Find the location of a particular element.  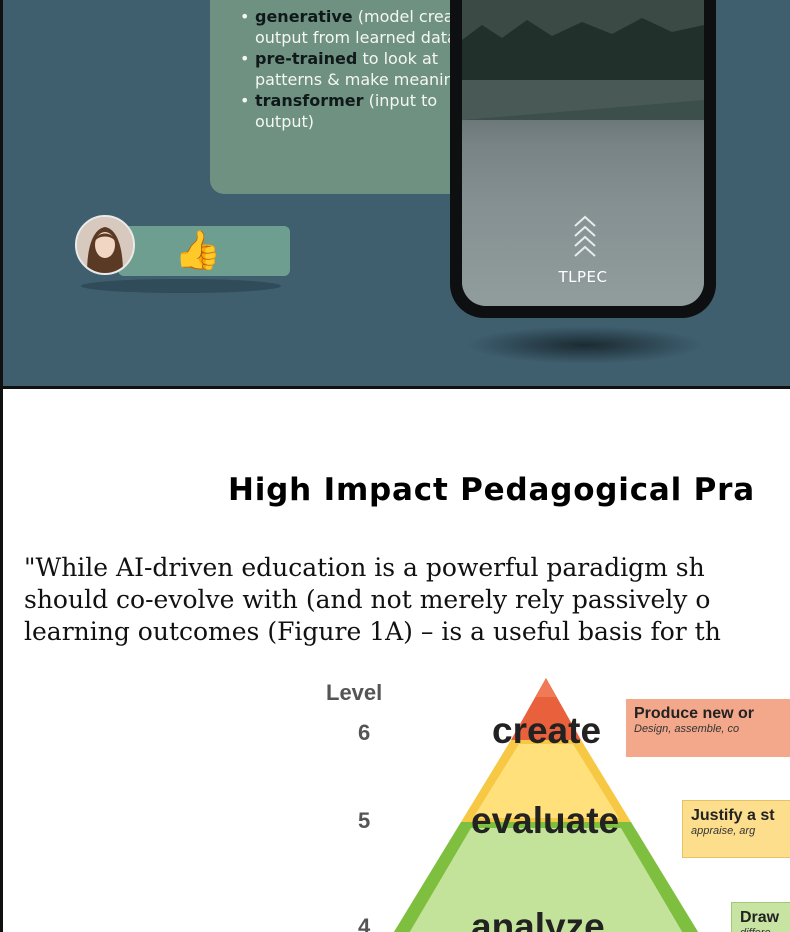

level-description-box: Draw differe is located at coordinates (760, 917).